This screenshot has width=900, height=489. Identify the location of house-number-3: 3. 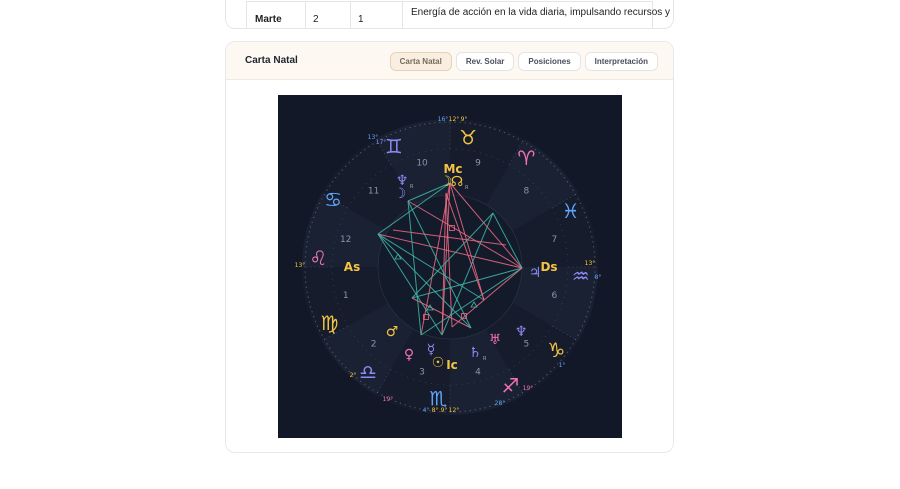
(422, 372).